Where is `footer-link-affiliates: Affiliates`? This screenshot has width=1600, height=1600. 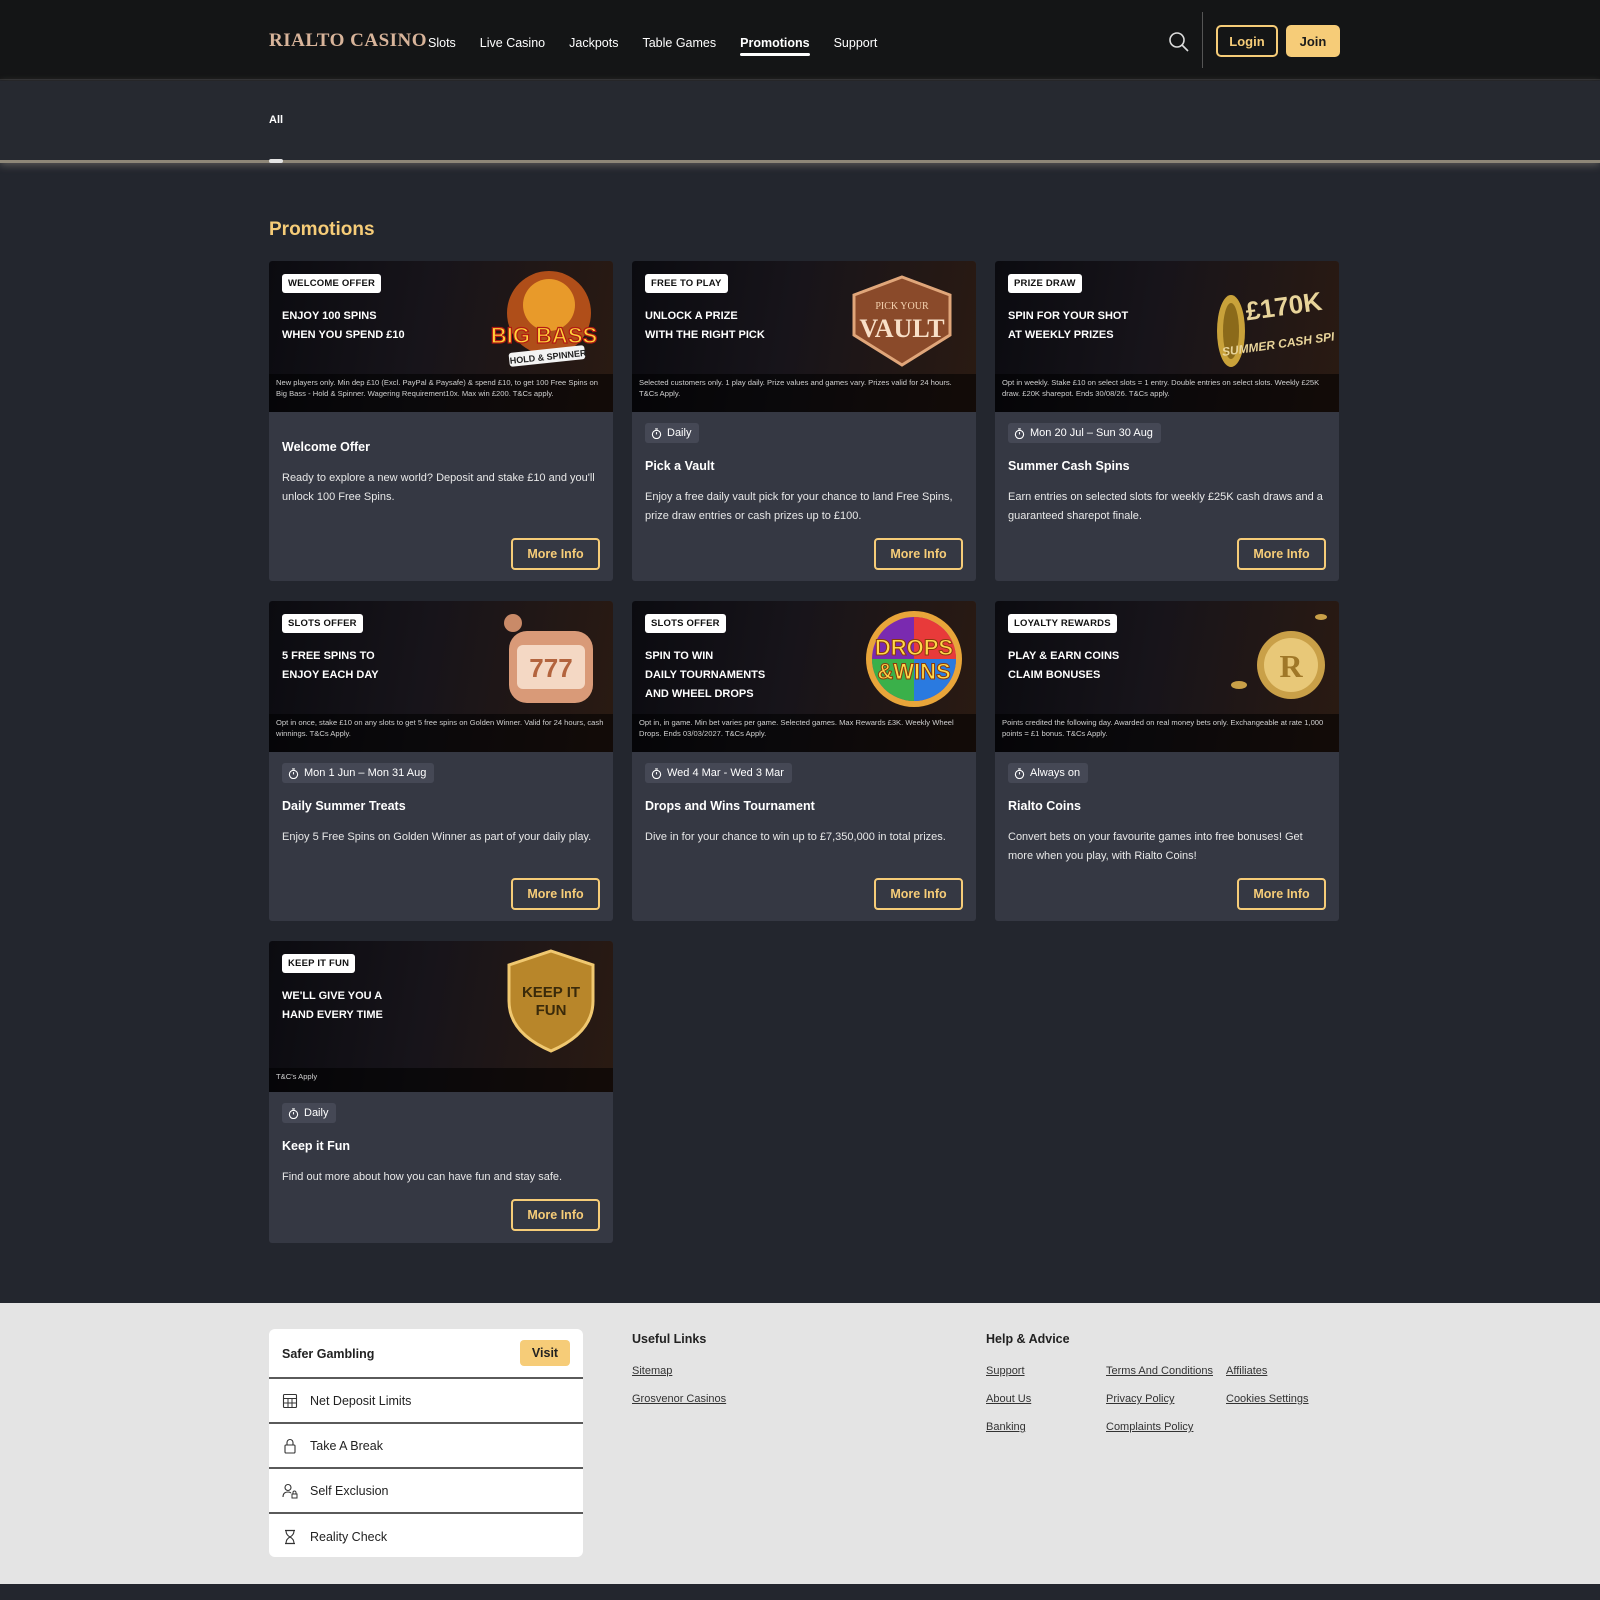
footer-link-affiliates: Affiliates is located at coordinates (1246, 1371).